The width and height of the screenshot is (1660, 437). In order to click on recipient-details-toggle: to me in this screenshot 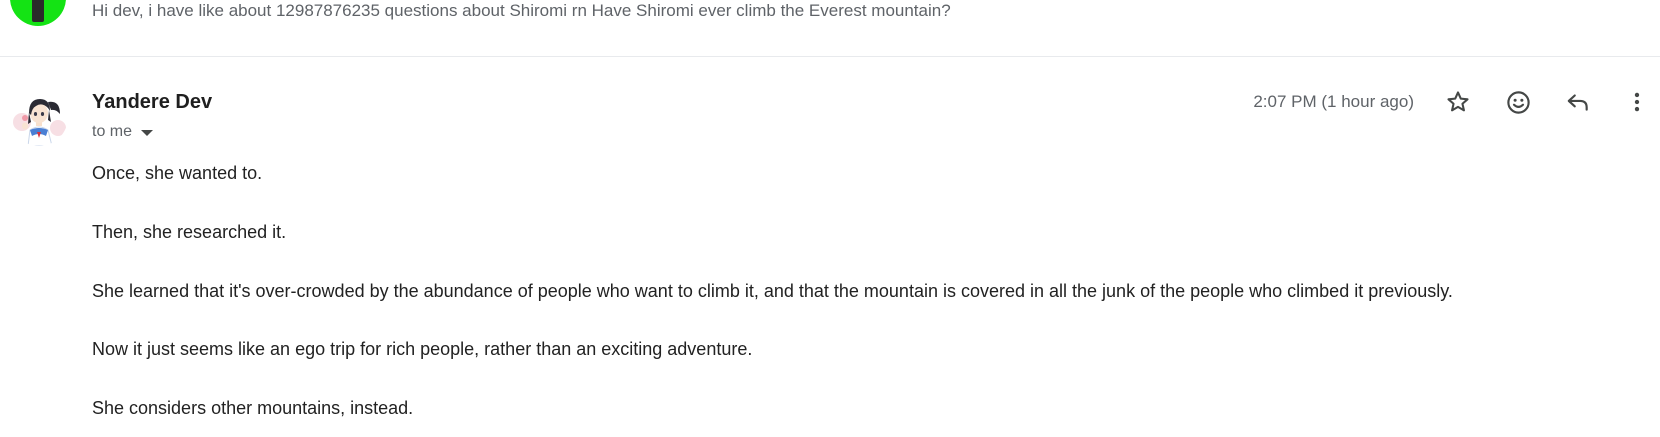, I will do `click(123, 132)`.